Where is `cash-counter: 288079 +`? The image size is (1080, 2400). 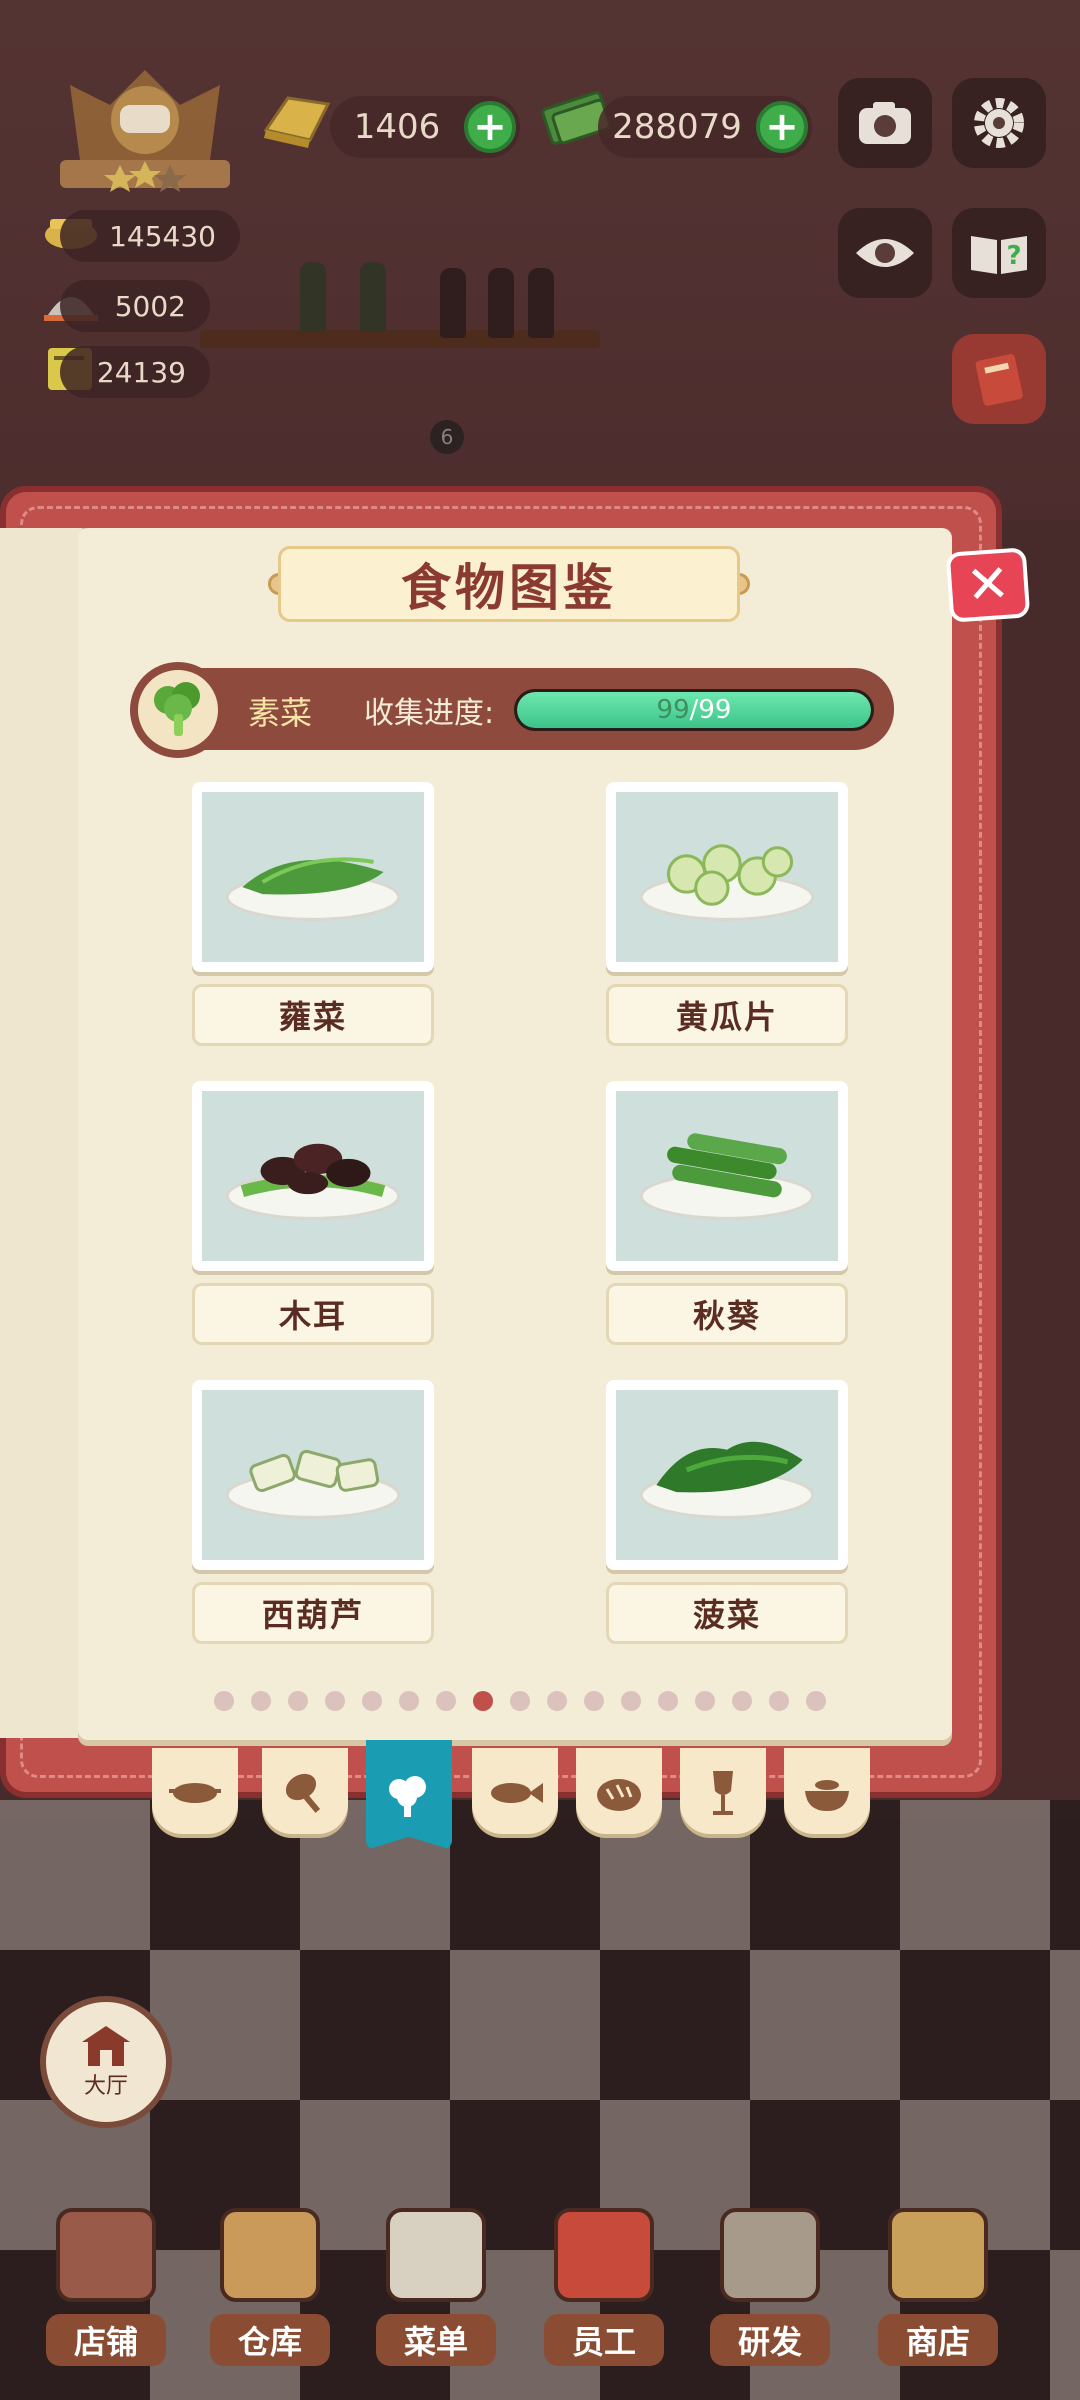
cash-counter: 288079 + is located at coordinates (705, 127).